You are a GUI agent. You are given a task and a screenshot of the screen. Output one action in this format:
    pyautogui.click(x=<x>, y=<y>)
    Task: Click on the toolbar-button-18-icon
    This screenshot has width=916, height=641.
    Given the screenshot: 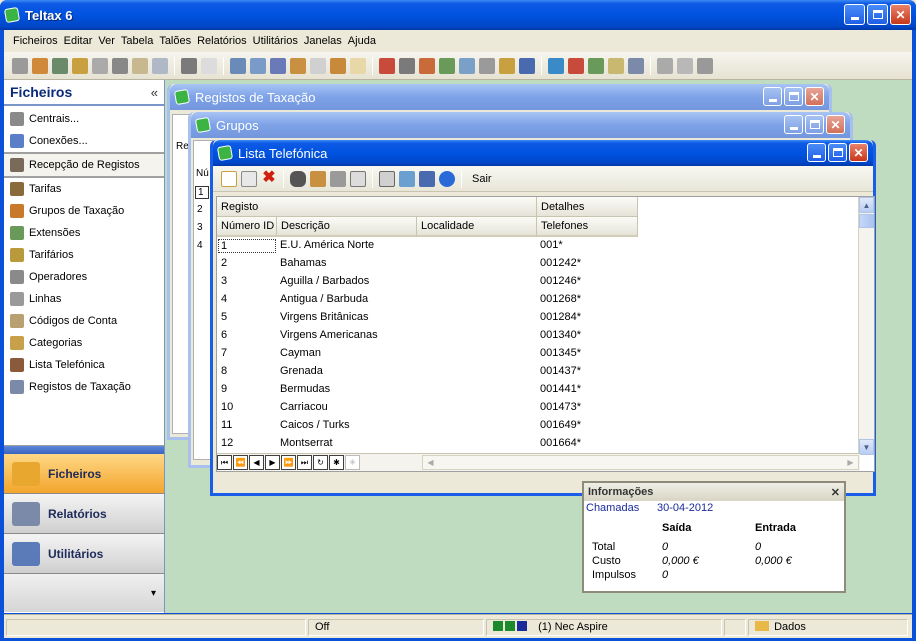 What is the action you would take?
    pyautogui.click(x=387, y=65)
    